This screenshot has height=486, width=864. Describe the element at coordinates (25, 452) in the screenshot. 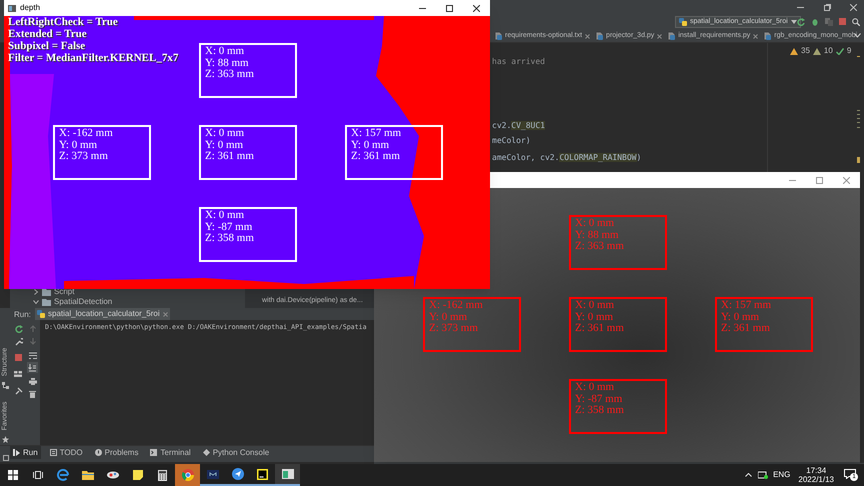

I see `tool-window-tab: Run` at that location.